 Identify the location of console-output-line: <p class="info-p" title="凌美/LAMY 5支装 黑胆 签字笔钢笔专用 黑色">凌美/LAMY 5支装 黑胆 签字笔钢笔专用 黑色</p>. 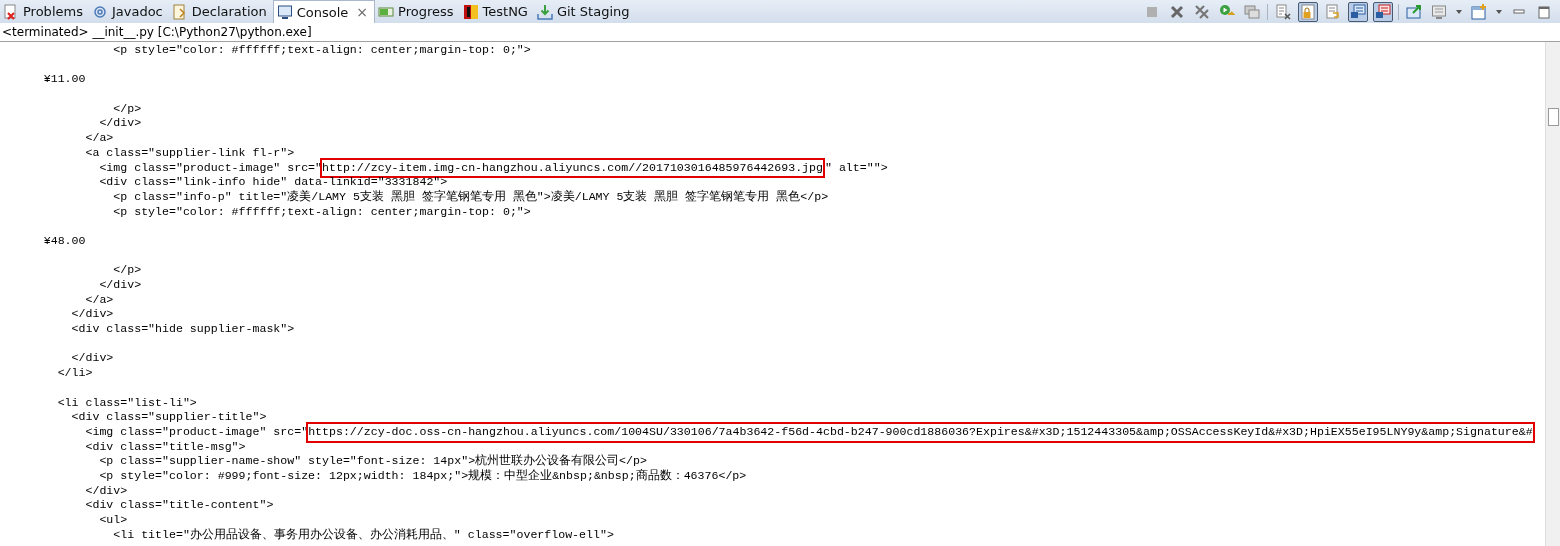
(471, 197).